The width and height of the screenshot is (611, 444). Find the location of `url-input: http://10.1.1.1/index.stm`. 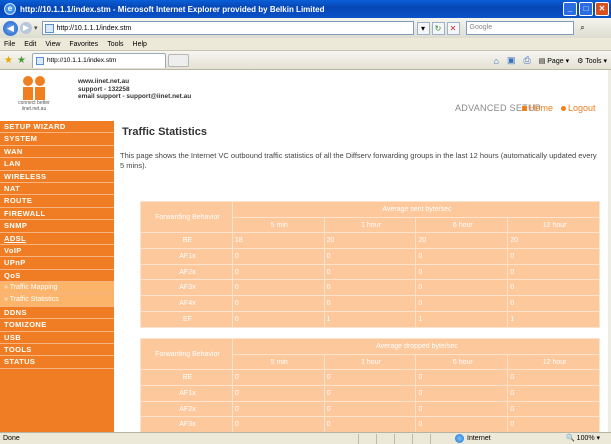

url-input: http://10.1.1.1/index.stm is located at coordinates (227, 28).